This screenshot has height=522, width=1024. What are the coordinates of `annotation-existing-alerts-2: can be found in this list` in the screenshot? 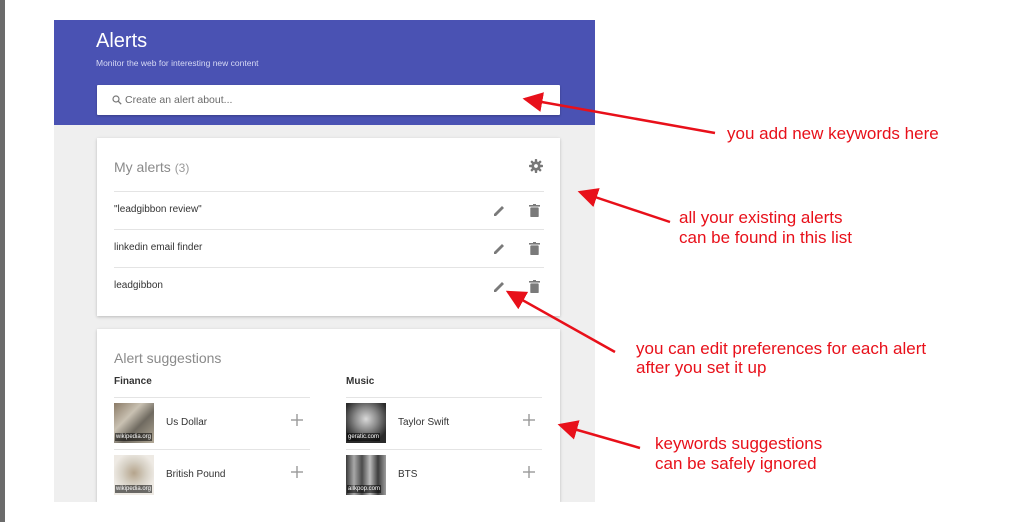 It's located at (765, 237).